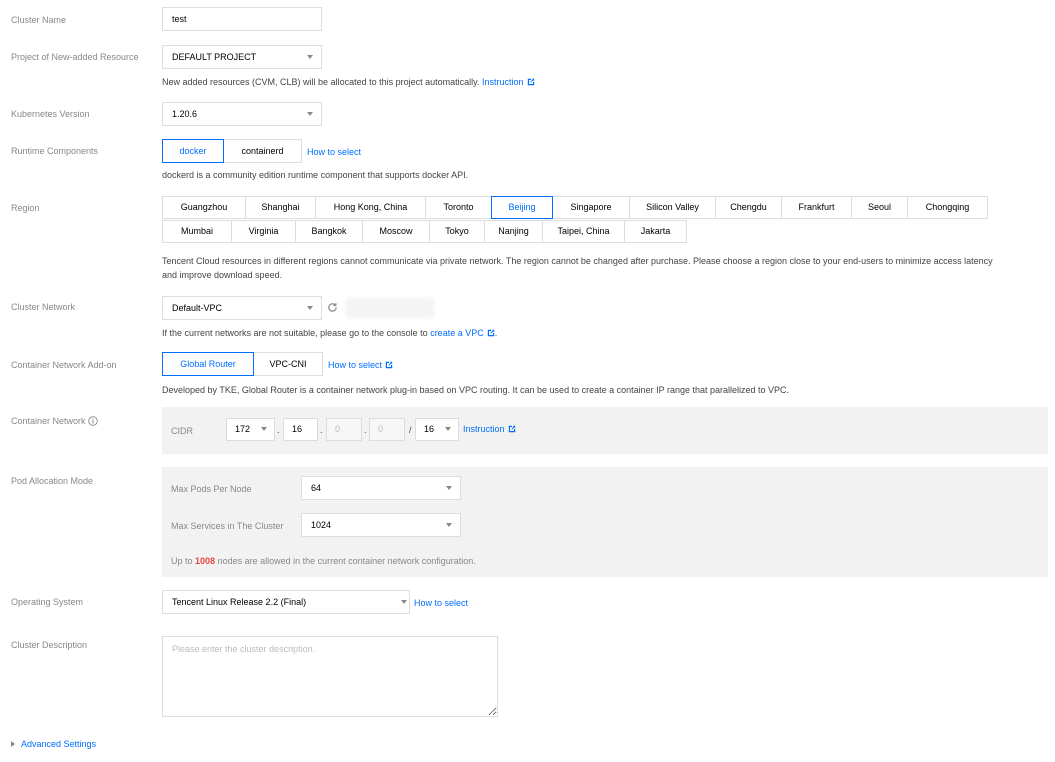 The height and width of the screenshot is (762, 1055). I want to click on info-icon, so click(93, 421).